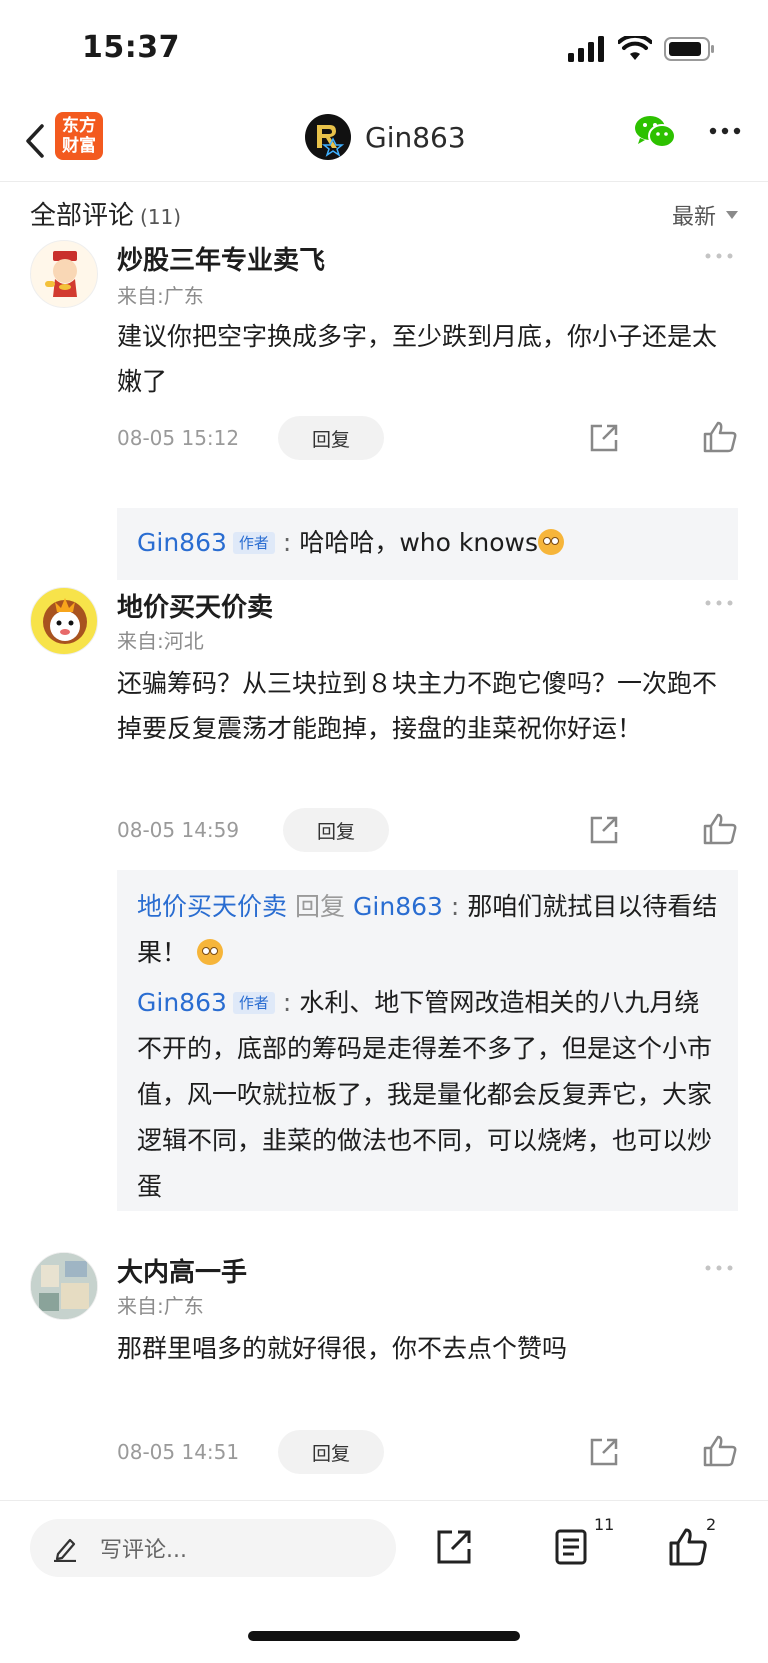 The height and width of the screenshot is (1663, 768). What do you see at coordinates (221, 258) in the screenshot?
I see `comment-author: 炒股三年专业卖飞` at bounding box center [221, 258].